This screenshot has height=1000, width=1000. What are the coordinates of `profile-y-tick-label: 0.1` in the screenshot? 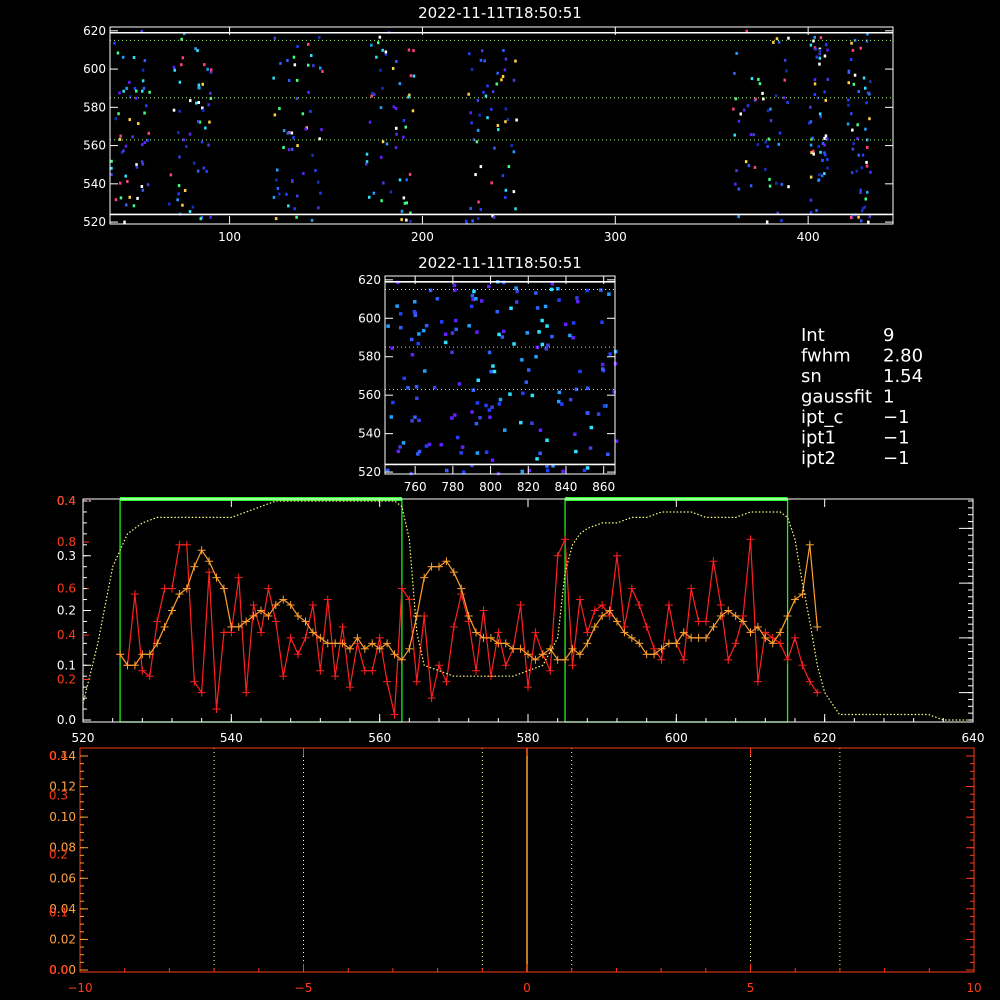 It's located at (66, 665).